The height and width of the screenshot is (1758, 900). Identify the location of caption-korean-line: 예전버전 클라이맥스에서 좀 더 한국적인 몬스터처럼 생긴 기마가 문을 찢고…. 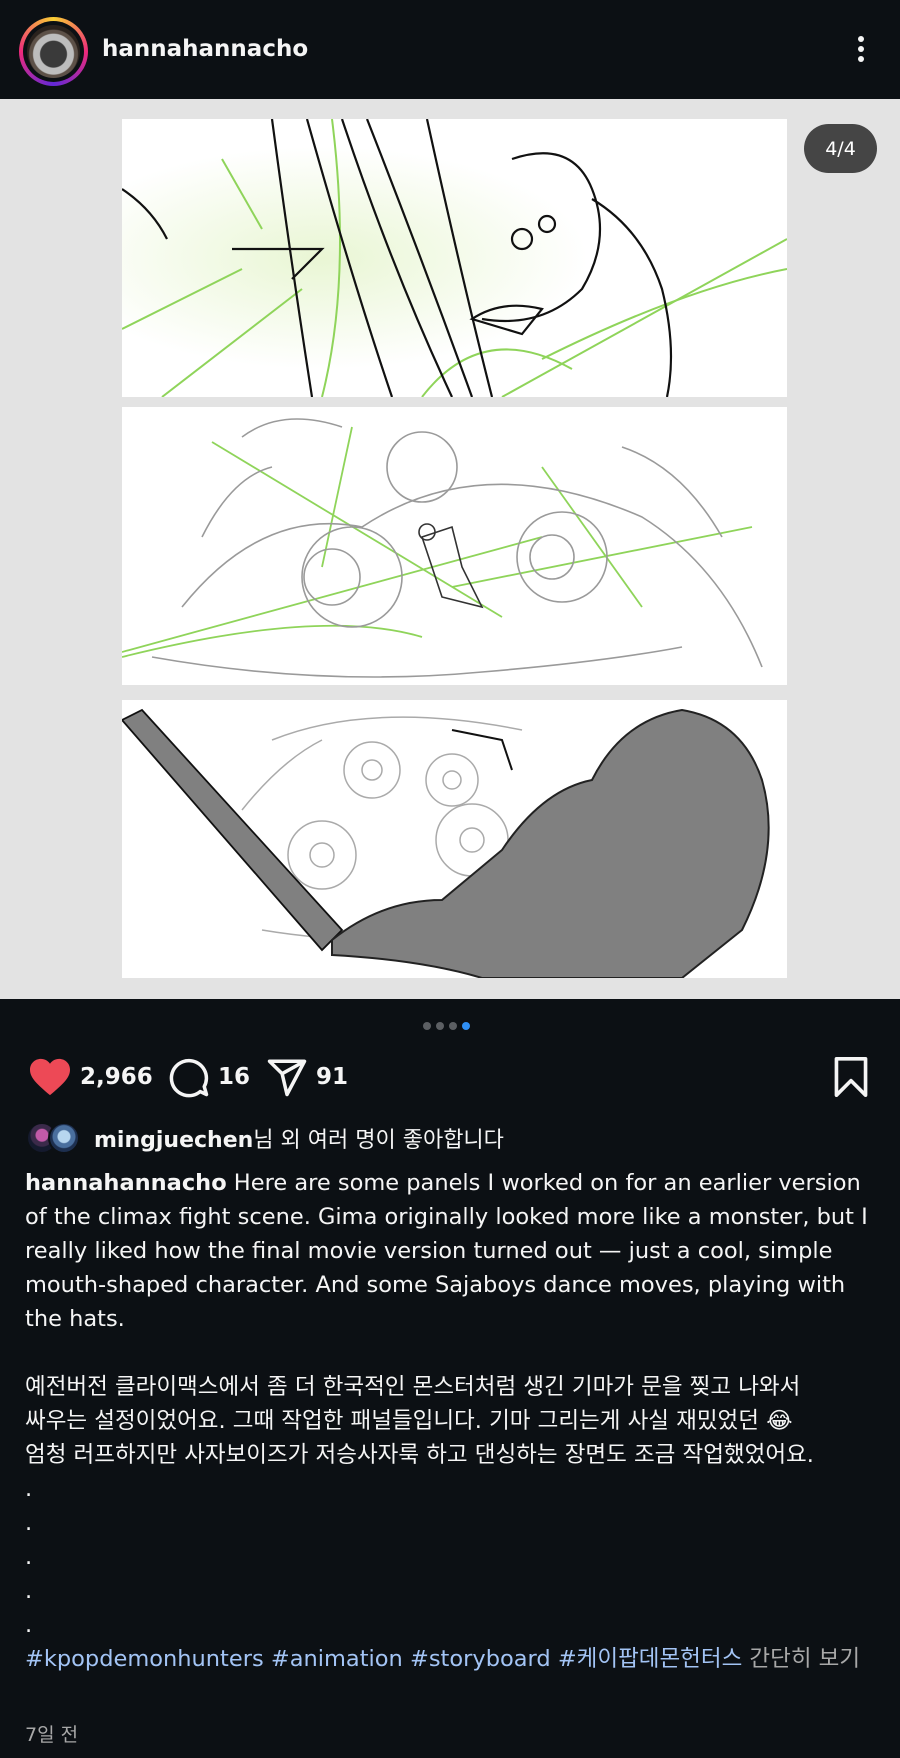
(413, 1387).